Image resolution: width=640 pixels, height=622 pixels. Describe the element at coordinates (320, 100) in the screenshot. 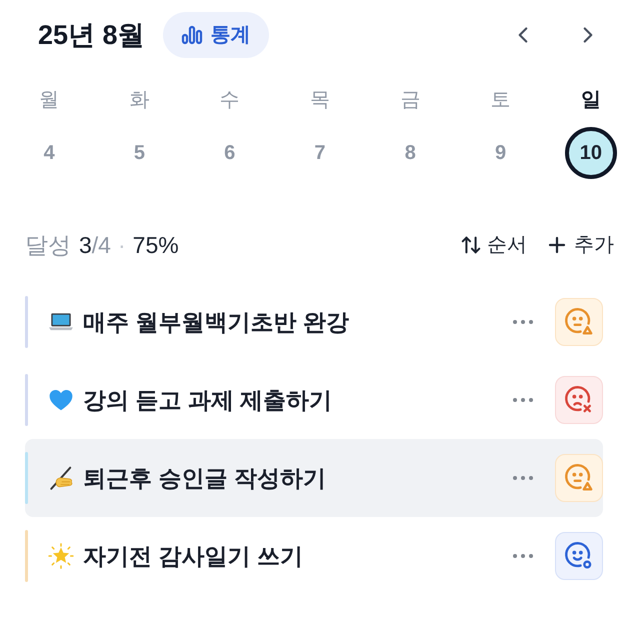

I see `weekday-label: 목` at that location.